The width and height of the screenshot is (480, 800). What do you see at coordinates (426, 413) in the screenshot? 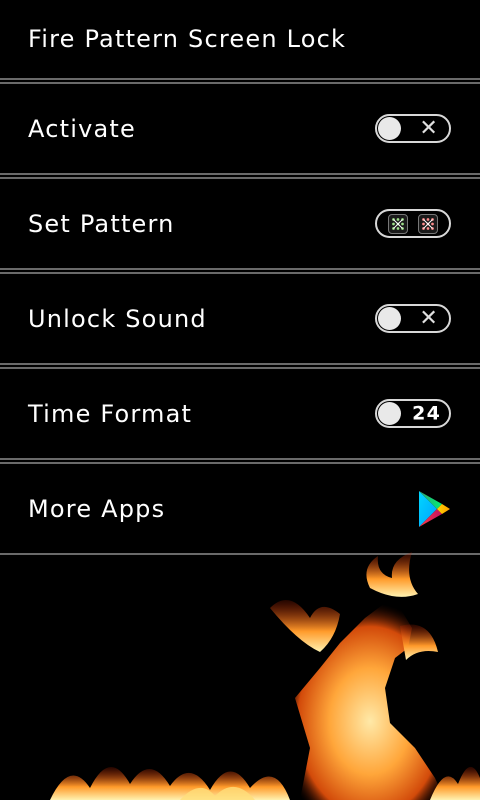
I see `time-format-value: 24` at bounding box center [426, 413].